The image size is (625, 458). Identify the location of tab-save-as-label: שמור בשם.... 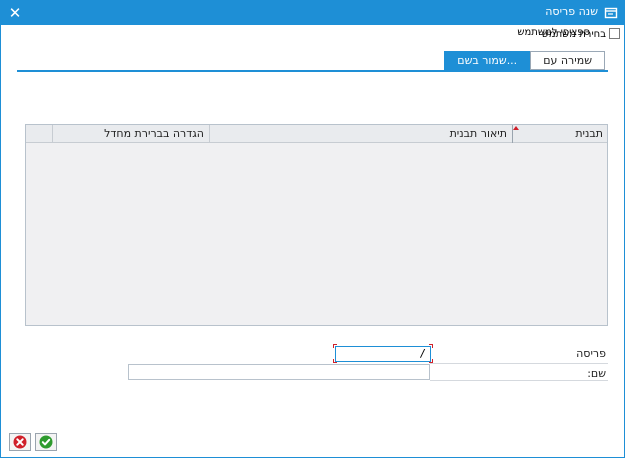
(487, 60).